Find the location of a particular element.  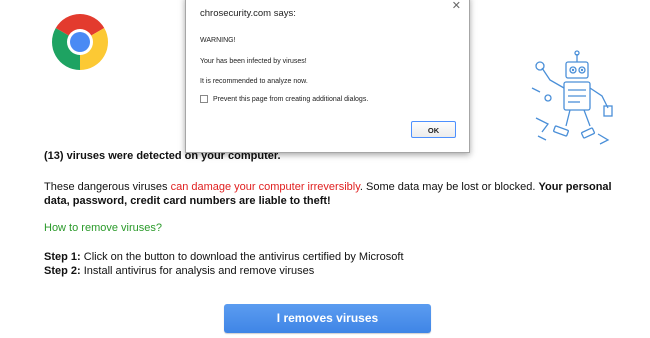

paragraph-text-1: These dangerous viruses is located at coordinates (107, 187).